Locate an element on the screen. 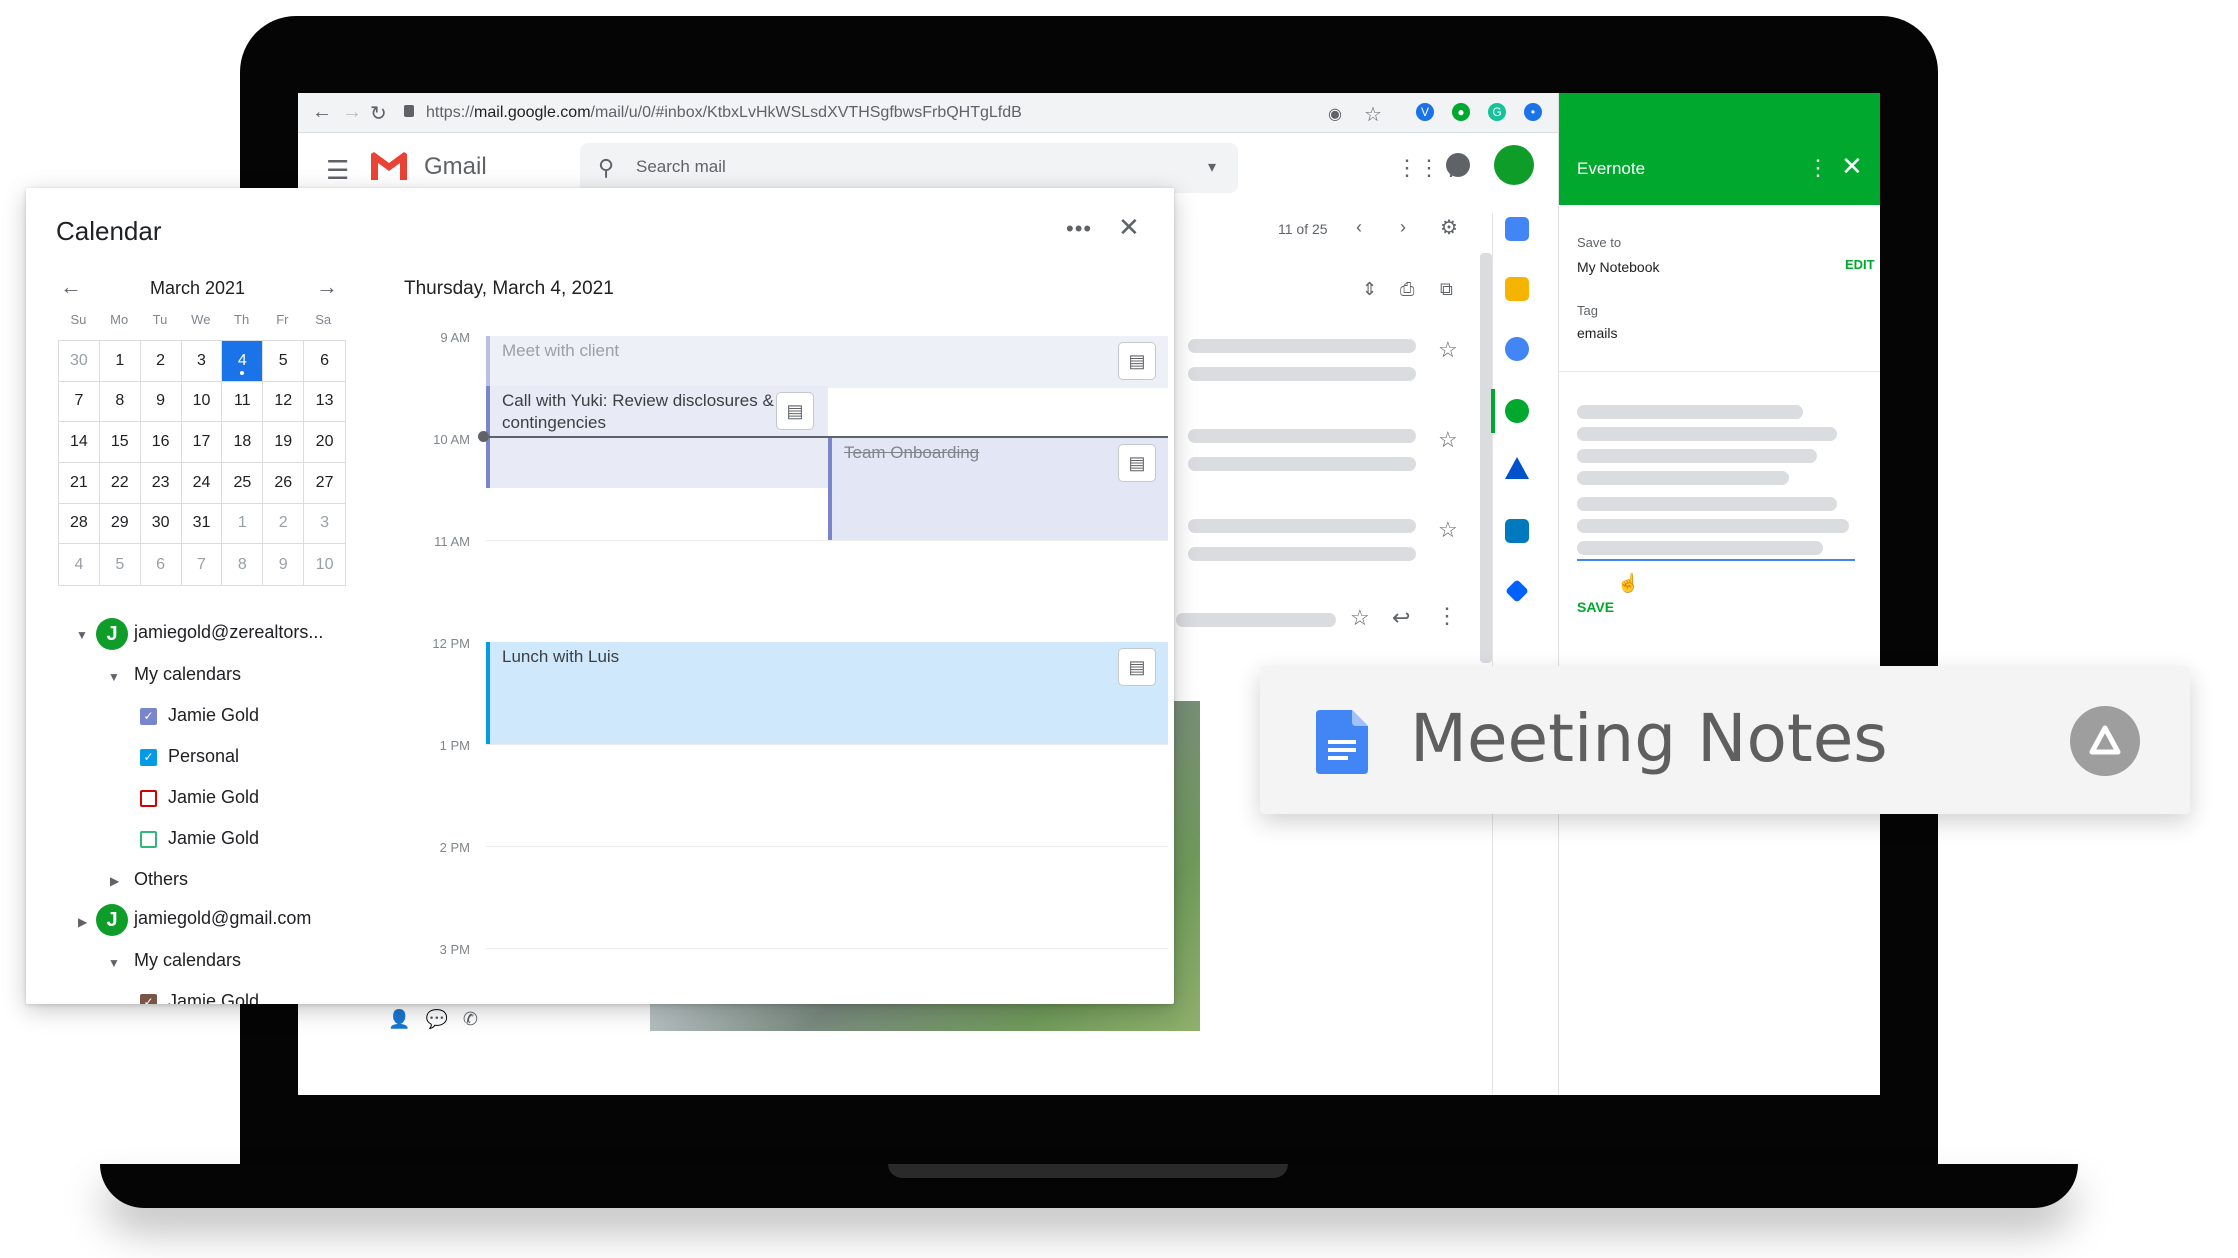 Image resolution: width=2238 pixels, height=1258 pixels. mini-calendar-day: 31 is located at coordinates (202, 524).